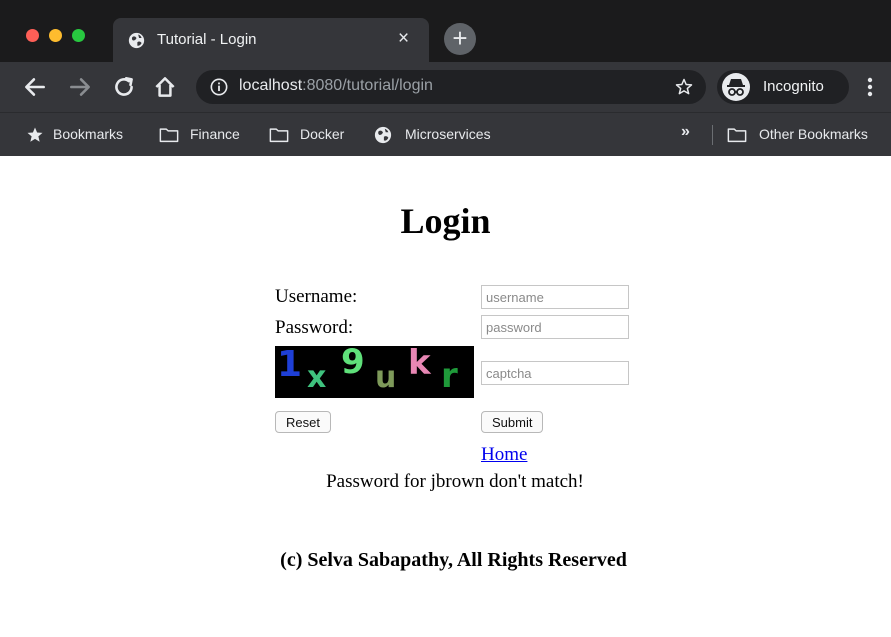 This screenshot has width=891, height=637. What do you see at coordinates (219, 87) in the screenshot?
I see `info-icon` at bounding box center [219, 87].